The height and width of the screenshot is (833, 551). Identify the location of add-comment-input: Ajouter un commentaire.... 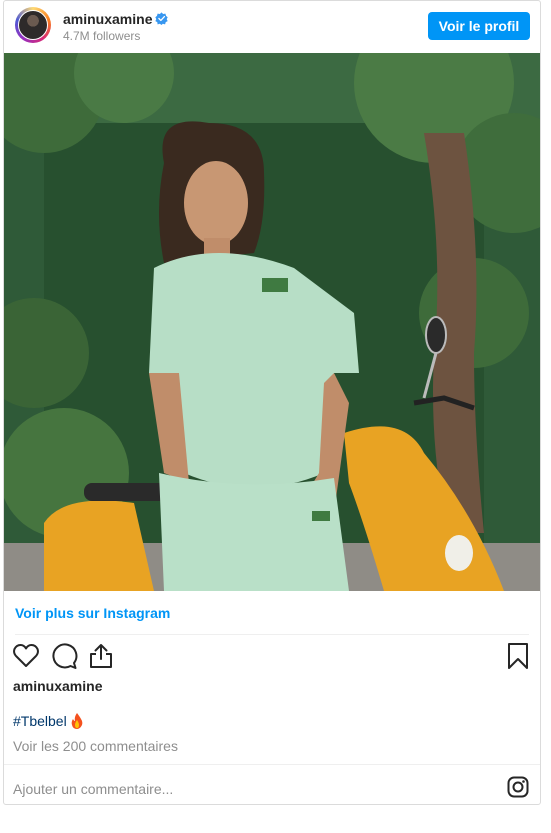
(93, 789).